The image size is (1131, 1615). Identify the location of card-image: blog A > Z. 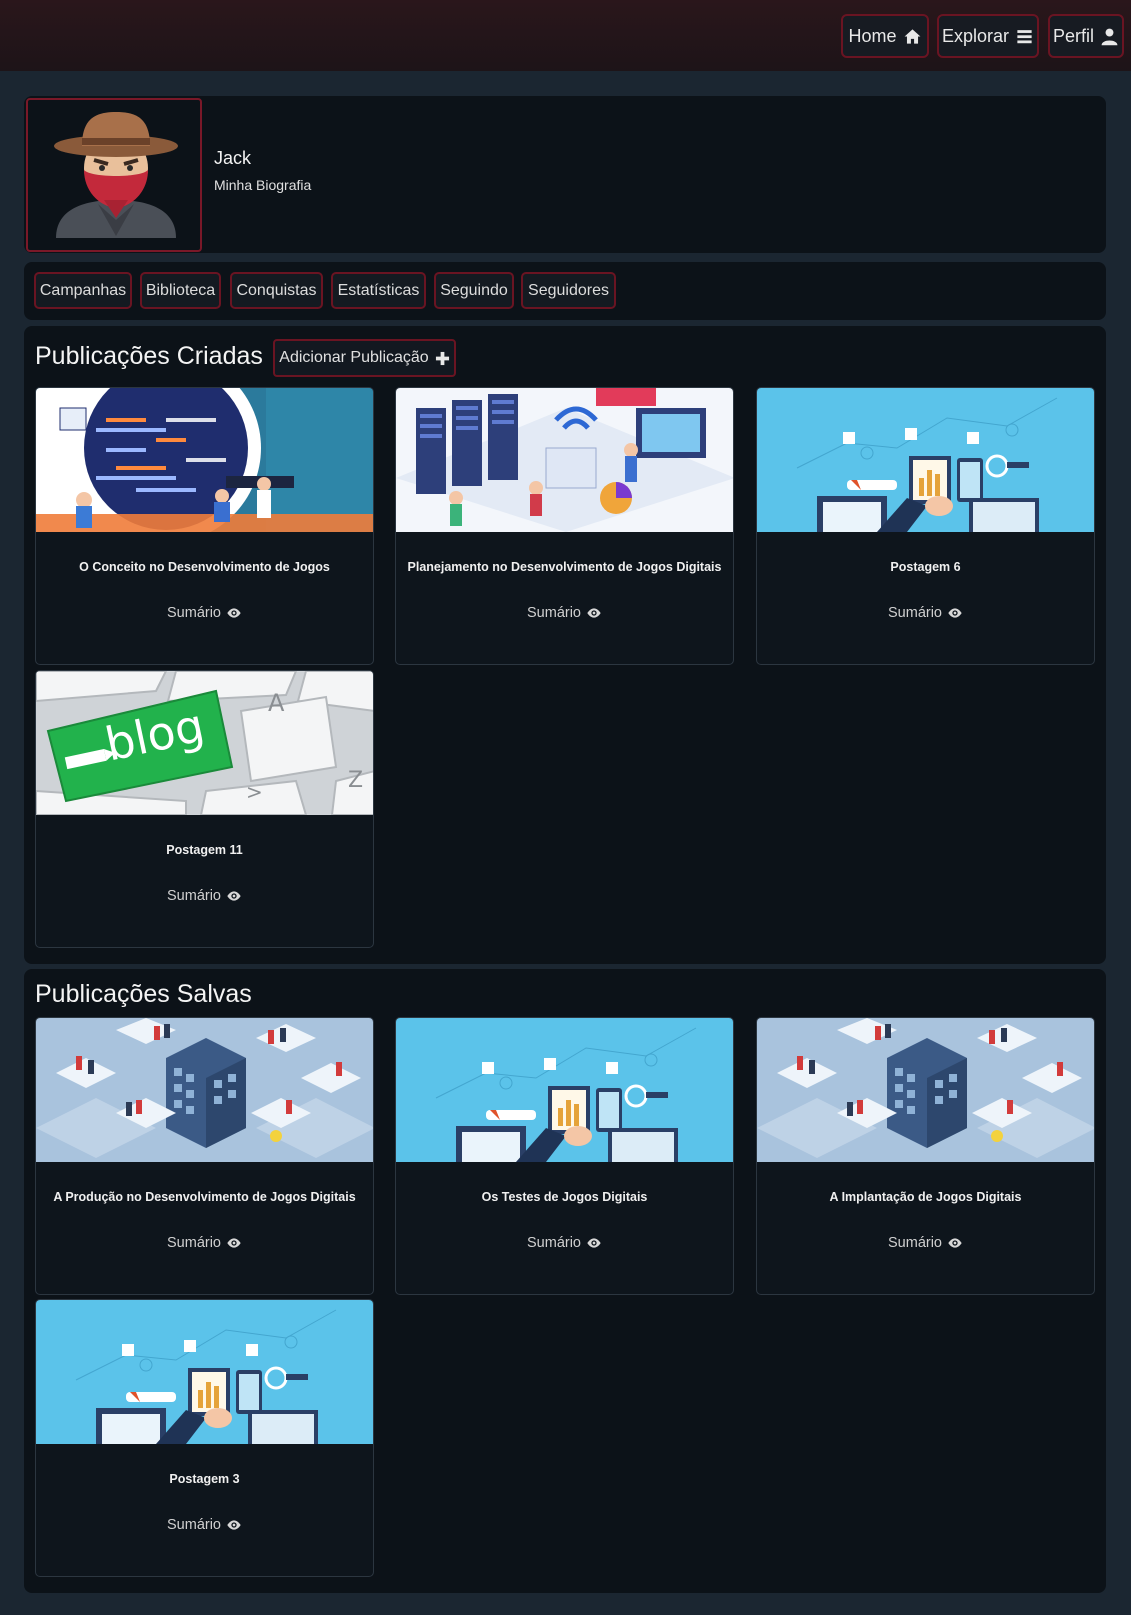
(204, 743).